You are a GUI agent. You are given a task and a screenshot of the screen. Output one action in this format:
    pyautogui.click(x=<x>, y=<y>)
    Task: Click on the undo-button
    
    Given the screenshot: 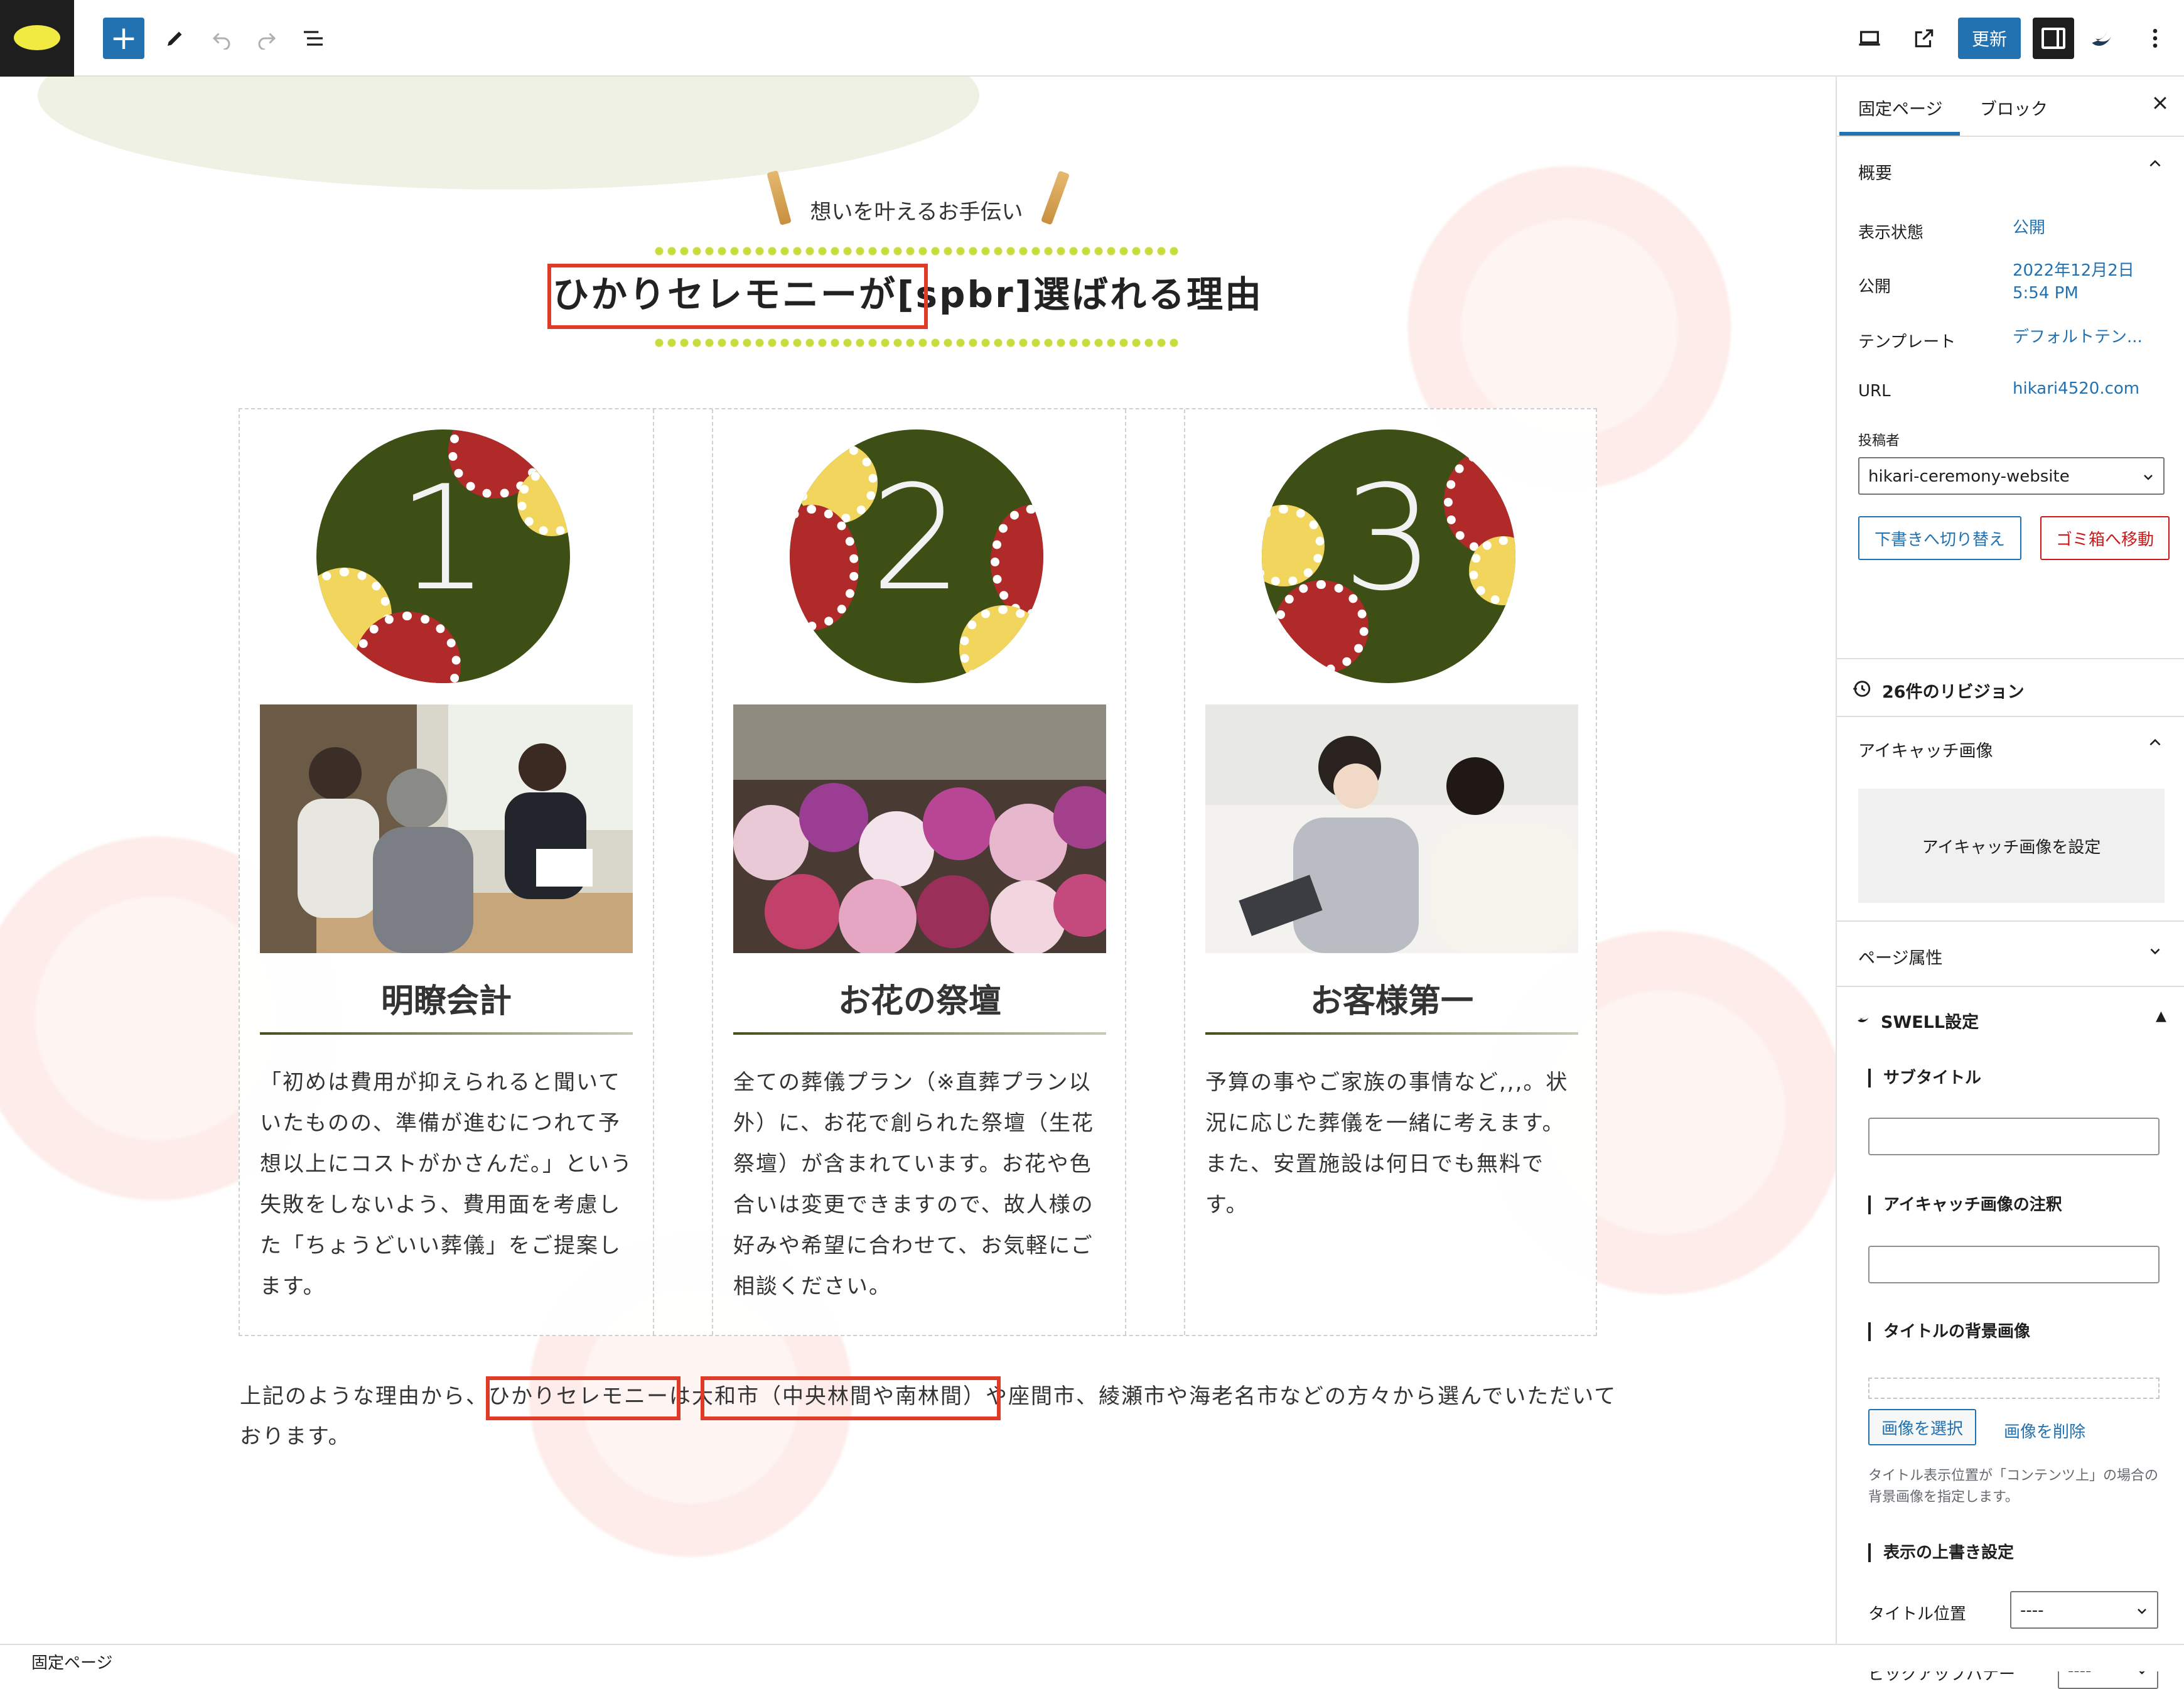 What is the action you would take?
    pyautogui.click(x=221, y=38)
    